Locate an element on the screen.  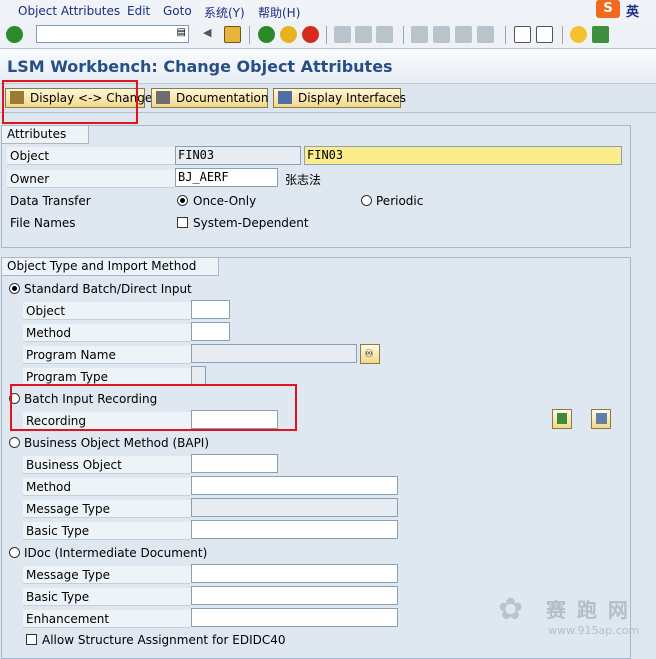
owner-label: Owner is located at coordinates (91, 179).